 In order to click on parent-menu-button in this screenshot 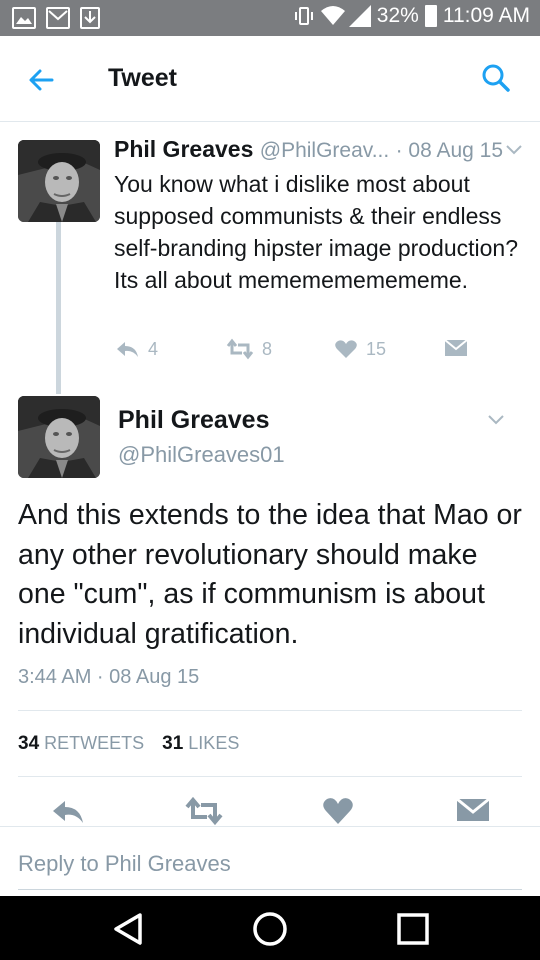, I will do `click(514, 150)`.